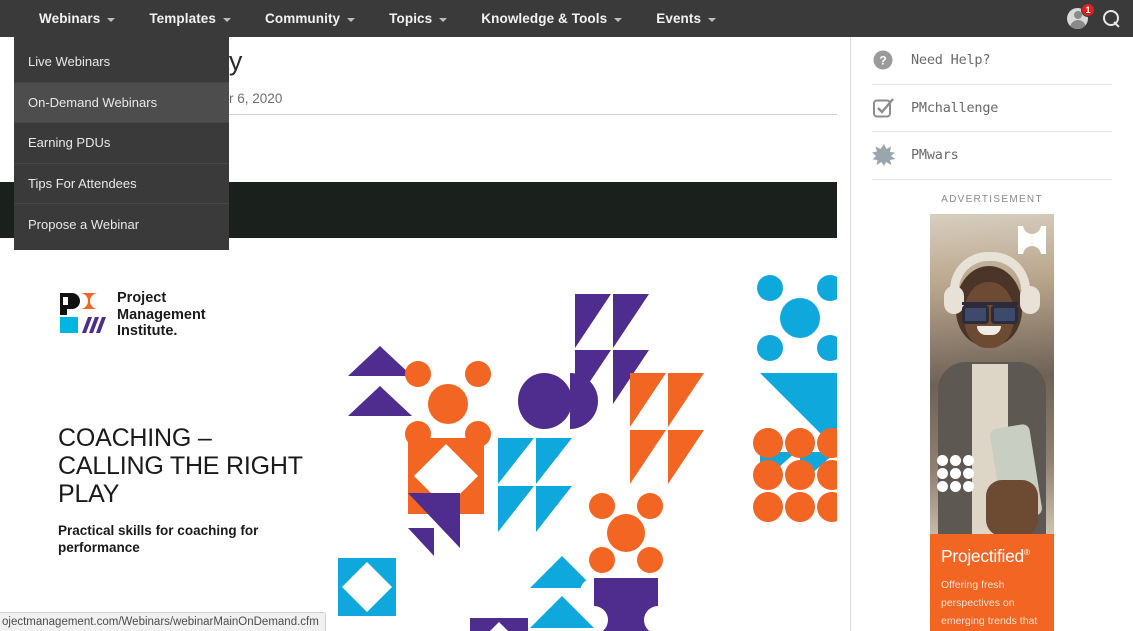 This screenshot has height=631, width=1133. I want to click on pmi-logo-text: Project Management Institute., so click(161, 315).